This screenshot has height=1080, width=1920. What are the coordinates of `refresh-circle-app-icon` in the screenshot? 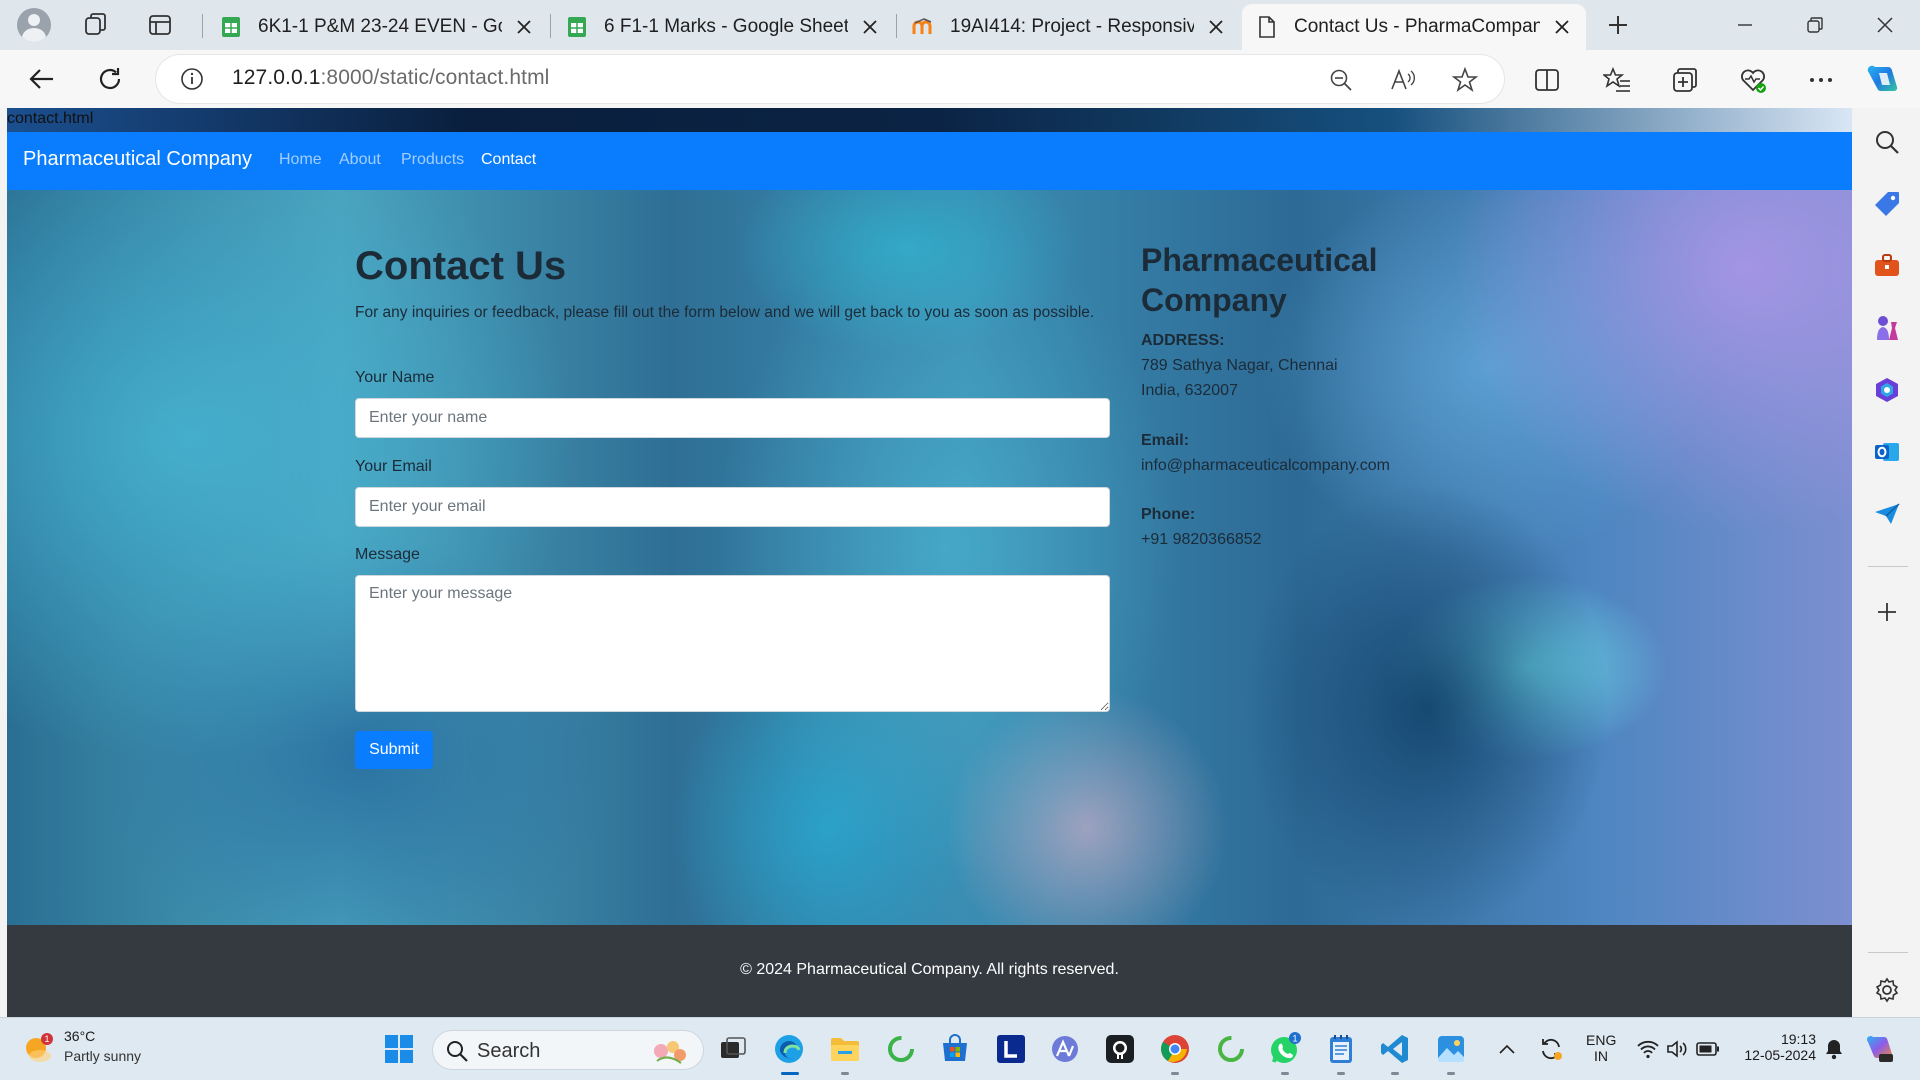 It's located at (901, 1049).